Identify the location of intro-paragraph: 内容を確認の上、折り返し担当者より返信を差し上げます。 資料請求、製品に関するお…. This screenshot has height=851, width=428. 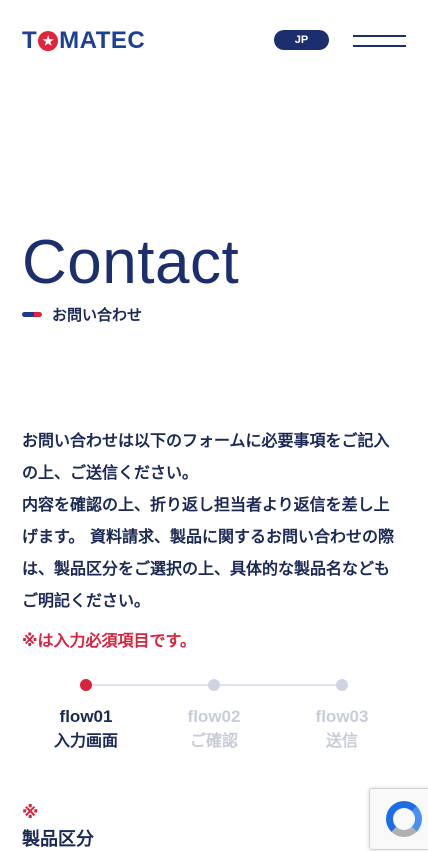
(208, 552).